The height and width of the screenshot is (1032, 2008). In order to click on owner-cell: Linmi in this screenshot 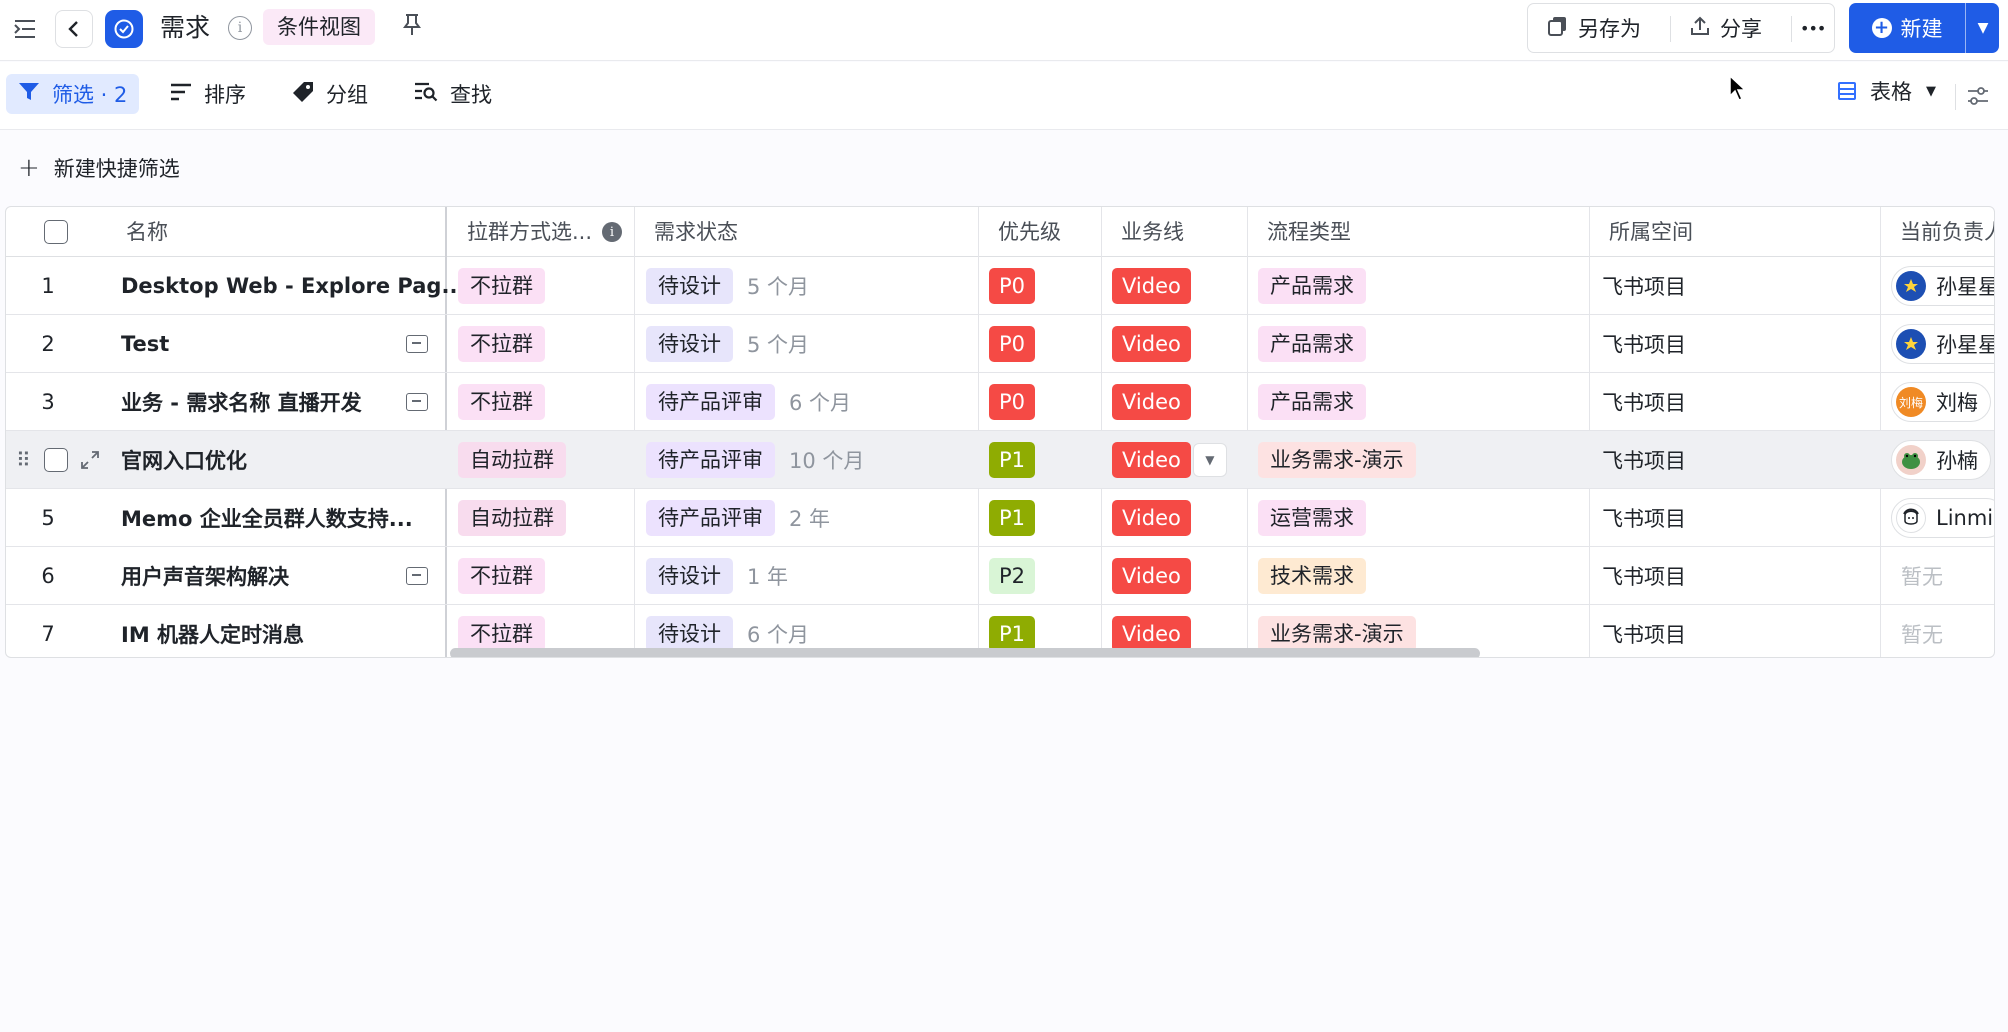, I will do `click(1942, 518)`.